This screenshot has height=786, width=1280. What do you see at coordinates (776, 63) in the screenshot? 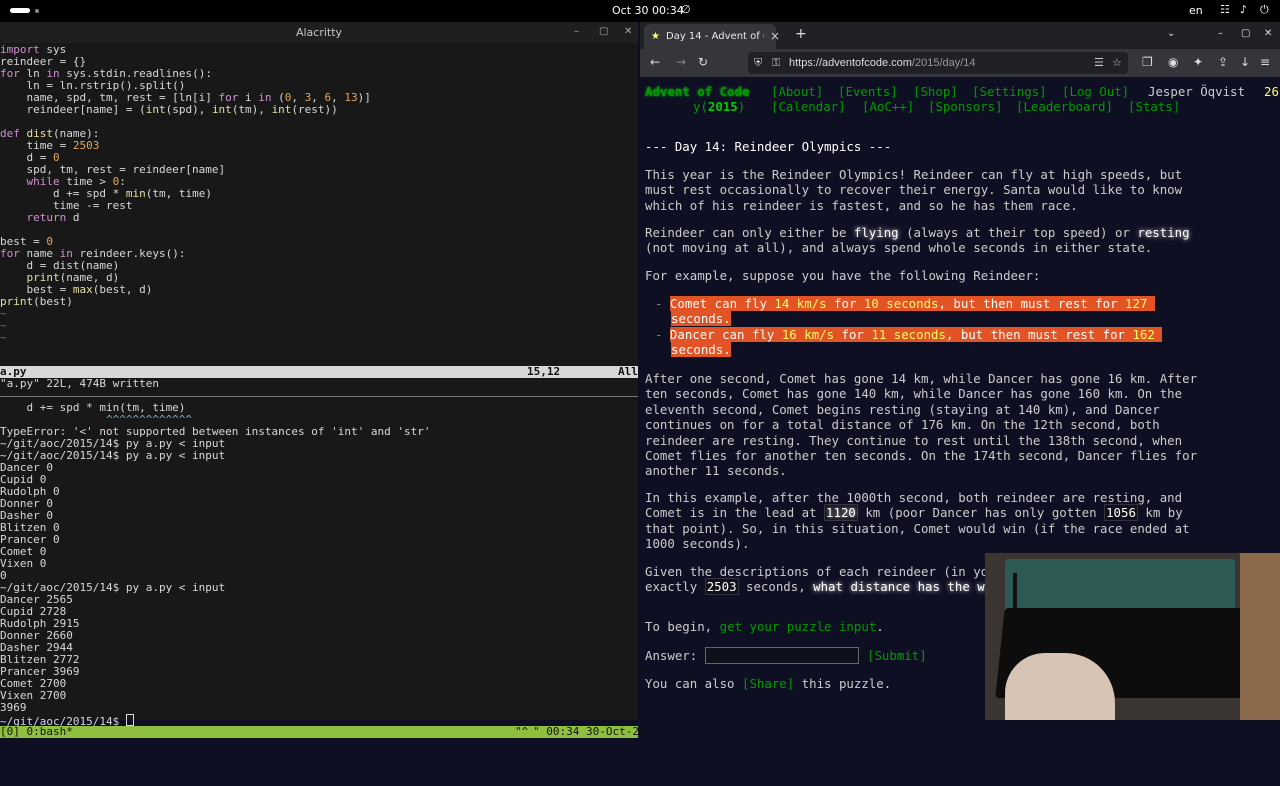
I see `lock-icon: ⚿` at bounding box center [776, 63].